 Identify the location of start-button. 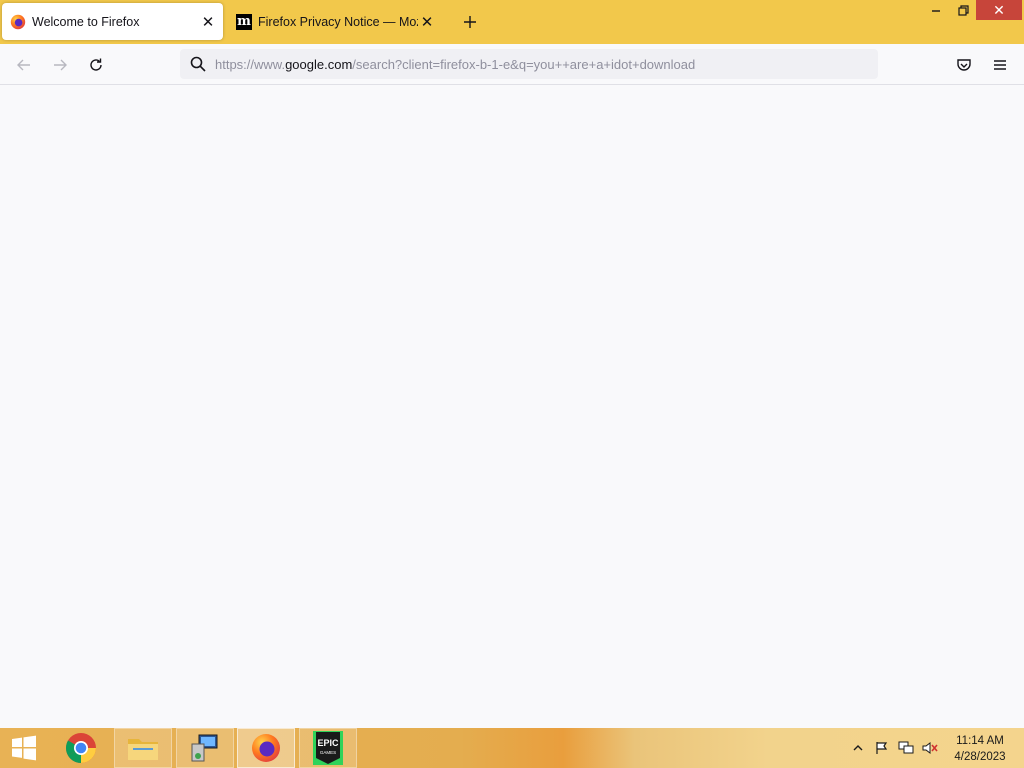
(24, 748).